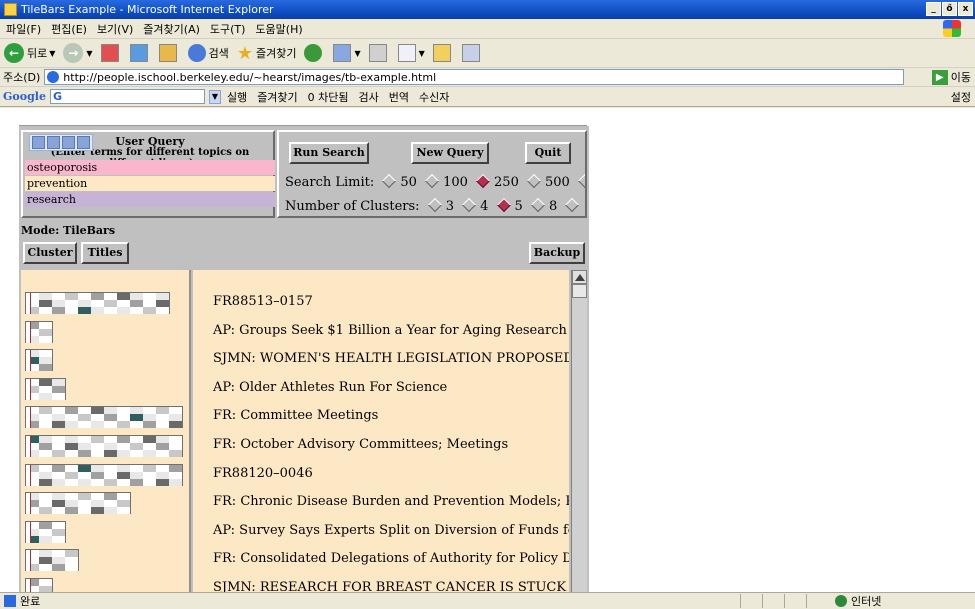 Image resolution: width=975 pixels, height=609 pixels. What do you see at coordinates (379, 53) in the screenshot?
I see `print-button` at bounding box center [379, 53].